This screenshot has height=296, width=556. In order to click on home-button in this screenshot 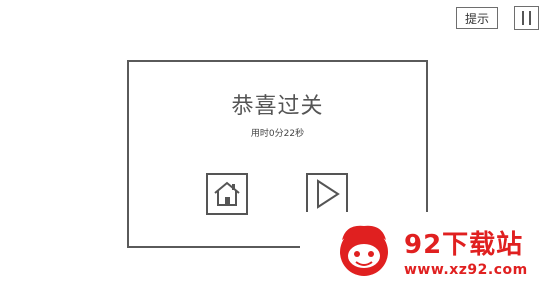, I will do `click(227, 194)`.